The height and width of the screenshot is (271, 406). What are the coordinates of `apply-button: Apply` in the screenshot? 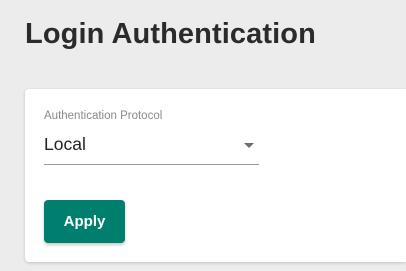 It's located at (84, 221).